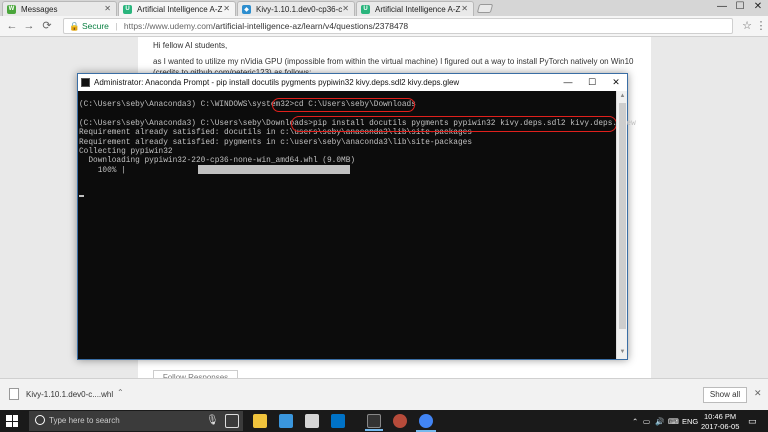 Image resolution: width=768 pixels, height=432 pixels. I want to click on clock-time: 10:46 PM, so click(720, 416).